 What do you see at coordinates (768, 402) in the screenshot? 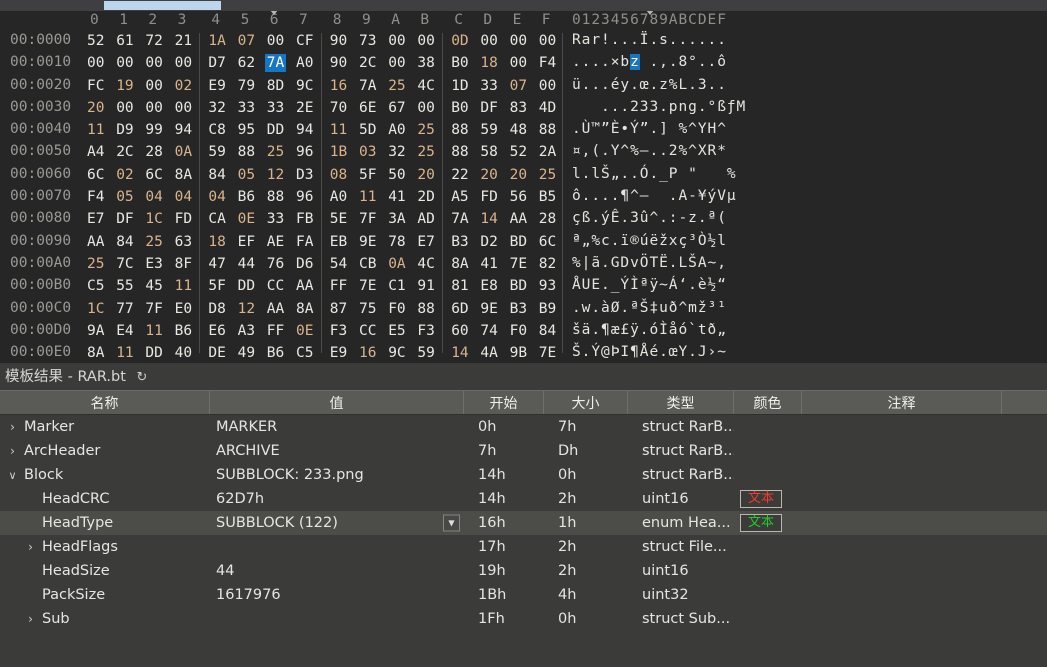
I see `table-column-header: 颜色` at bounding box center [768, 402].